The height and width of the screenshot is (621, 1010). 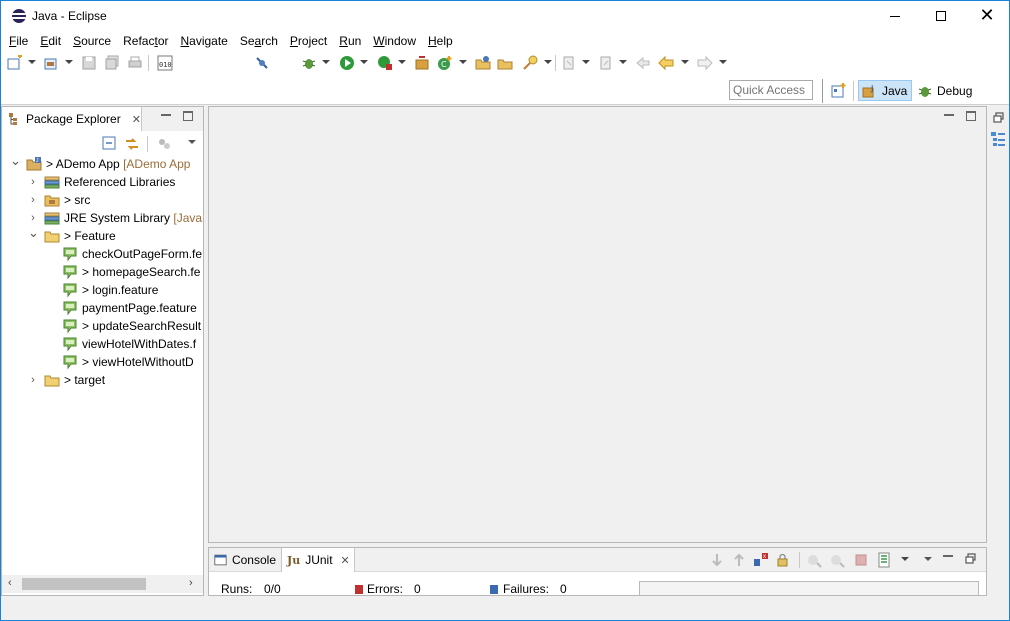 I want to click on package-explorer-tabbar: Package Explorer ✕, so click(x=102, y=119).